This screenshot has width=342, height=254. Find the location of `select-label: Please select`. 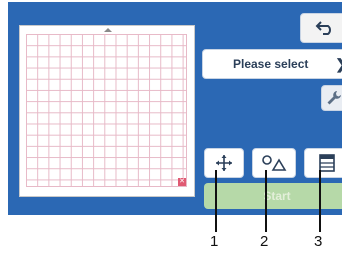

select-label: Please select is located at coordinates (271, 64).